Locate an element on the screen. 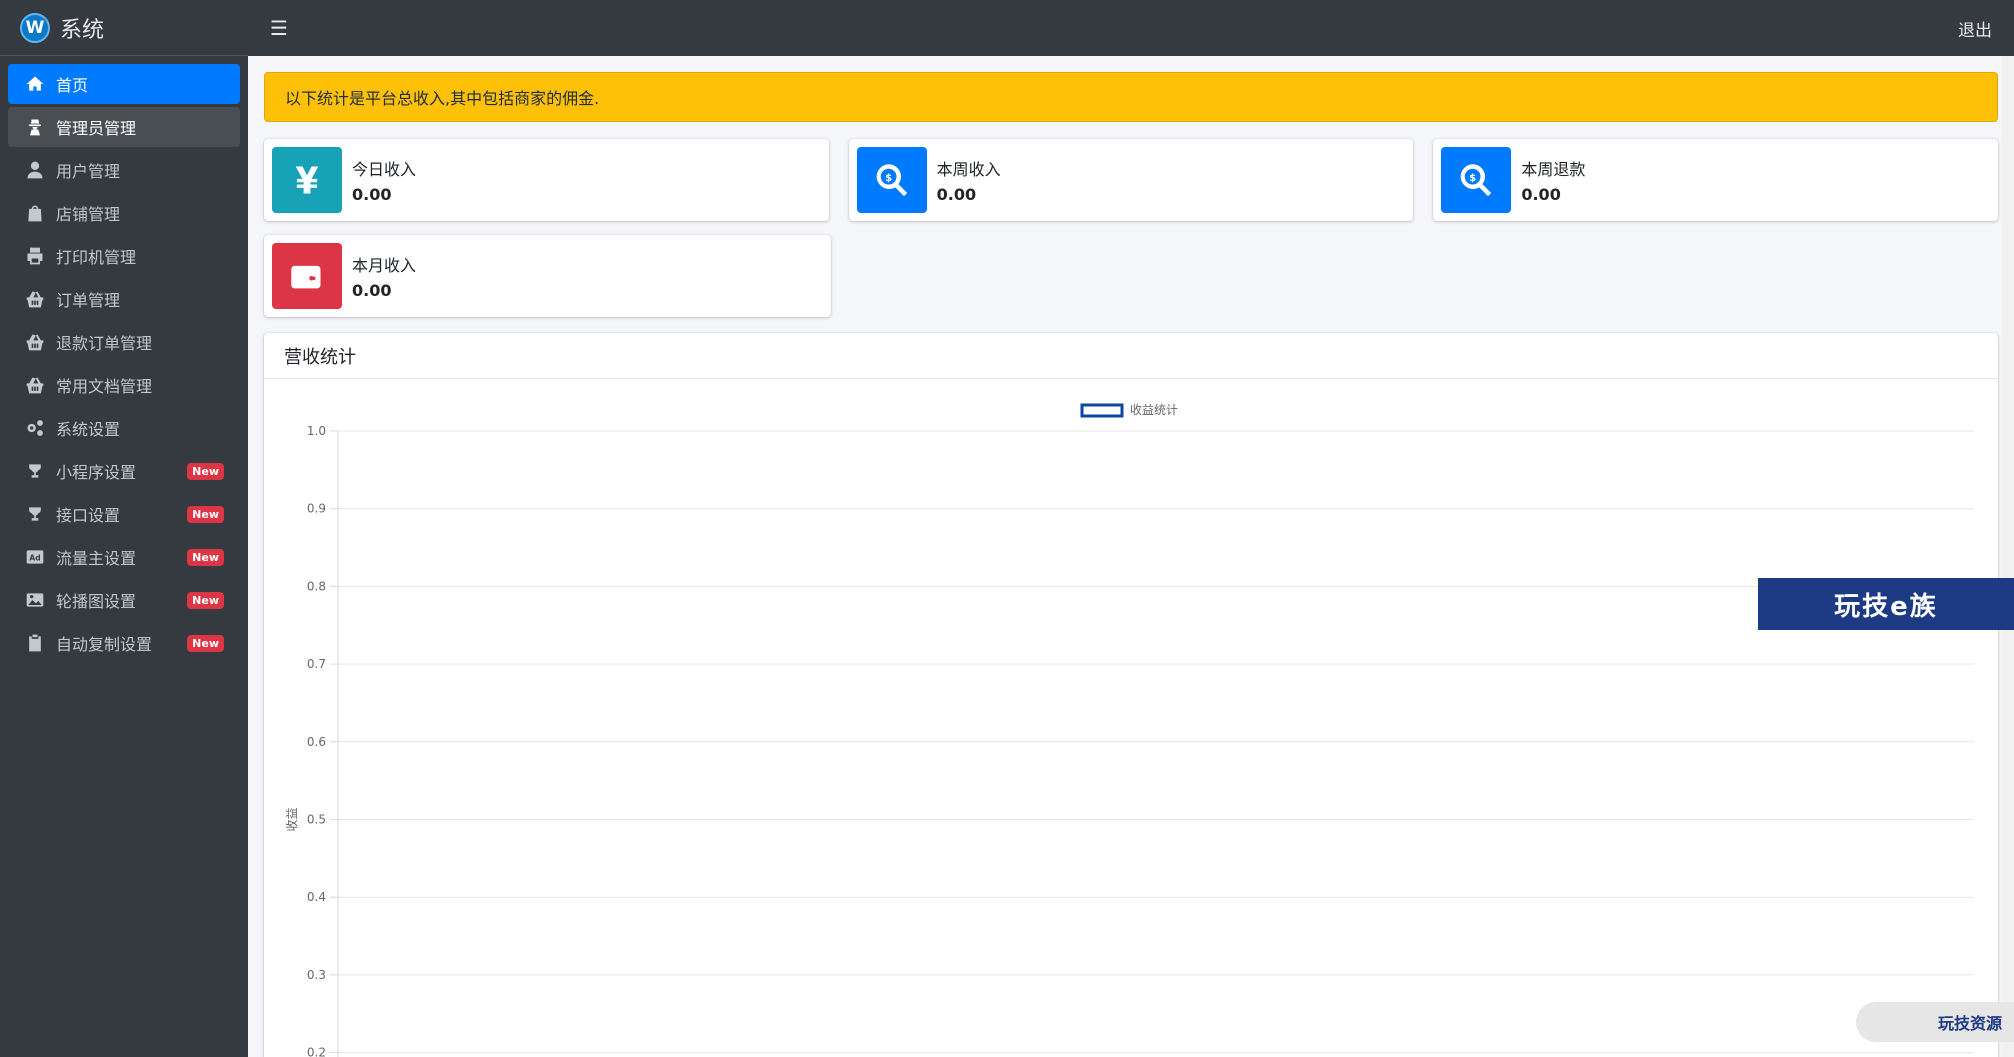 This screenshot has width=2014, height=1057. y-tick-label: 0.6 is located at coordinates (316, 742).